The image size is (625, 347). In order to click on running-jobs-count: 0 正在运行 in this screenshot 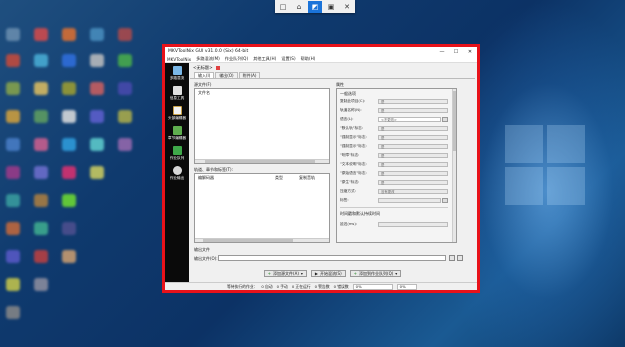, I will do `click(301, 286)`.